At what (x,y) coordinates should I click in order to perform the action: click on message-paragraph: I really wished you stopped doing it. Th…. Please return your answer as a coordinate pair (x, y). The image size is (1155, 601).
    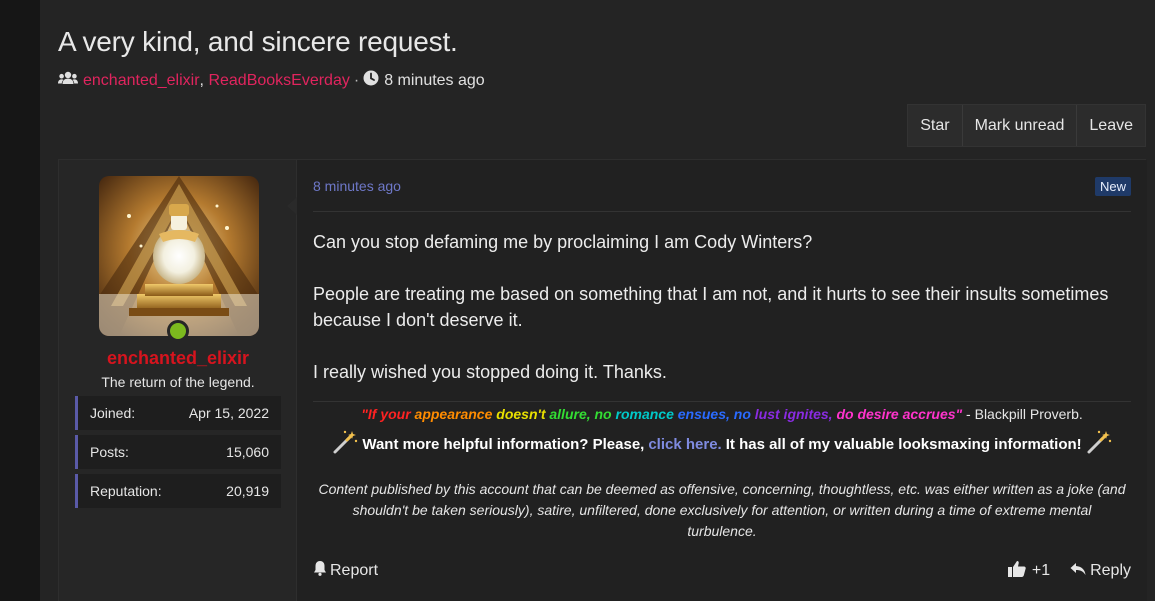
    Looking at the image, I should click on (490, 372).